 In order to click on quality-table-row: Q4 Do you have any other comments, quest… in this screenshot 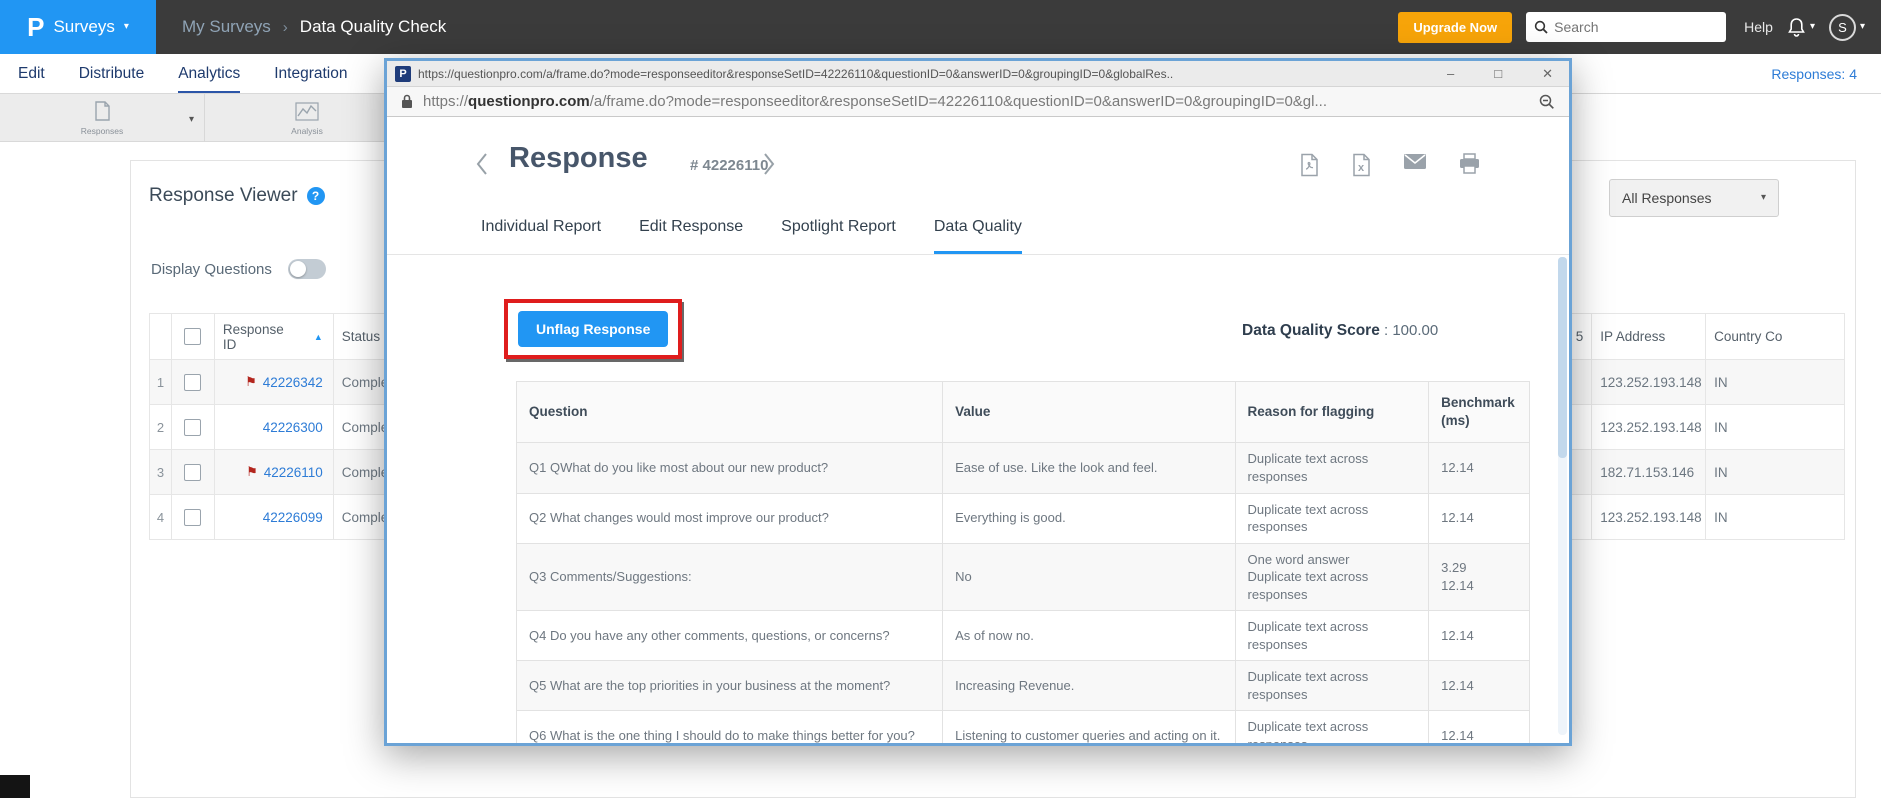, I will do `click(1023, 636)`.